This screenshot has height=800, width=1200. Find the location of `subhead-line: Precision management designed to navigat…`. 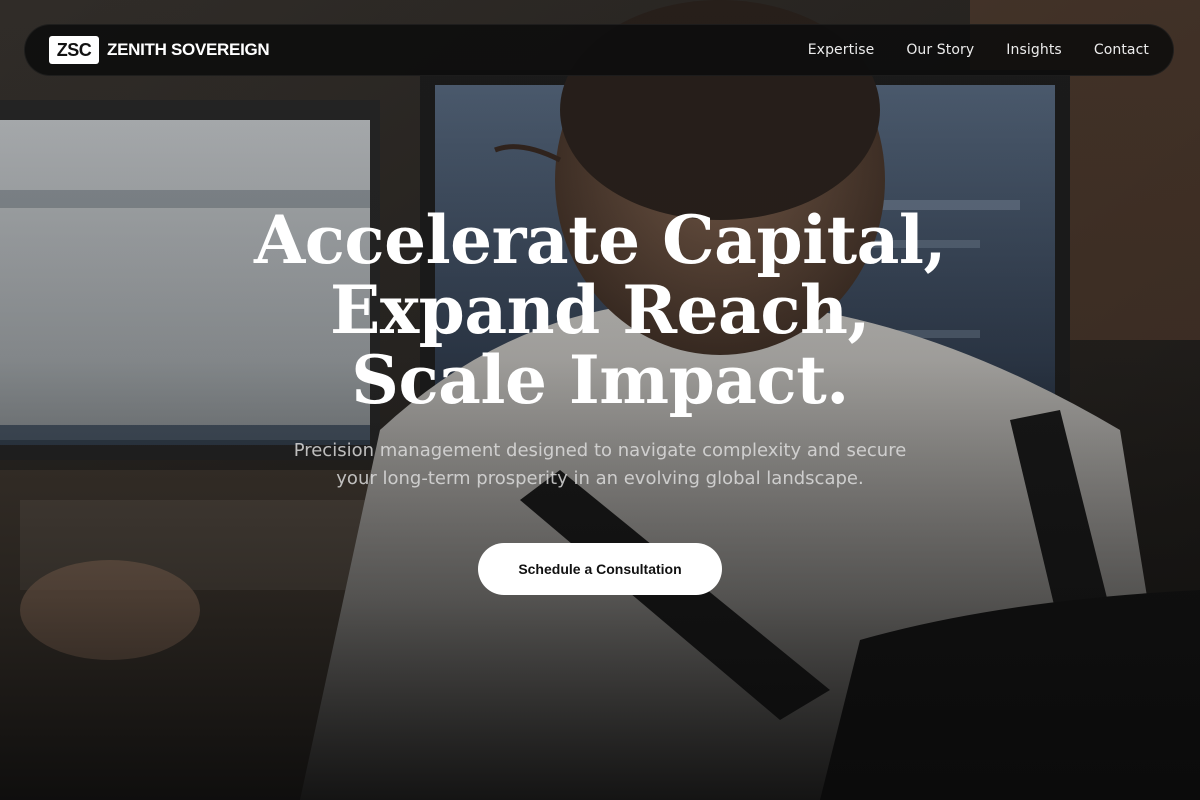

subhead-line: Precision management designed to navigat… is located at coordinates (600, 450).